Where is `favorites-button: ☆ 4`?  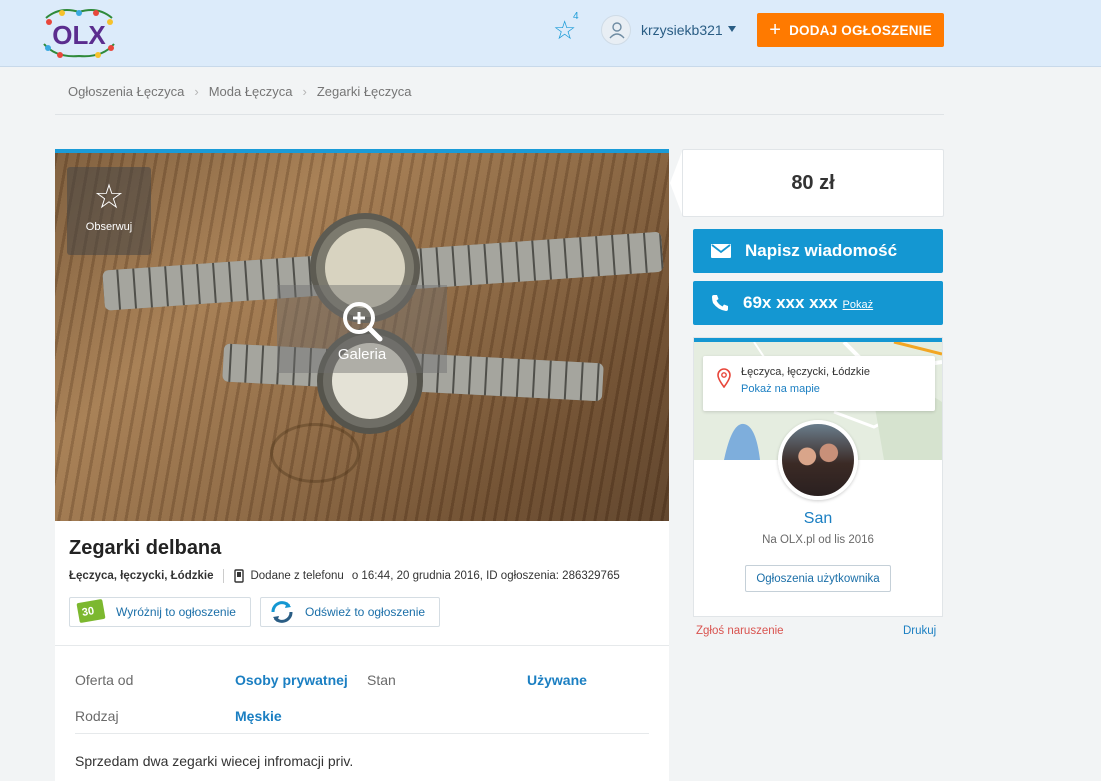
favorites-button: ☆ 4 is located at coordinates (568, 28).